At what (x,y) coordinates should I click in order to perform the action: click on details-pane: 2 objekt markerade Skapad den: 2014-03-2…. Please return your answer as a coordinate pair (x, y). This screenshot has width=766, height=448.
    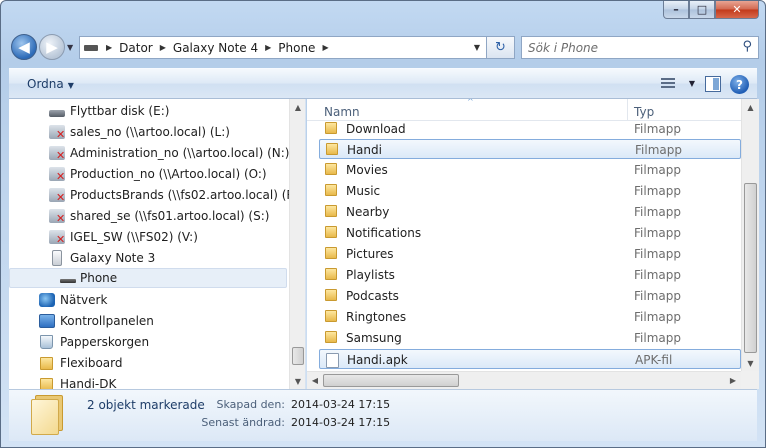
    Looking at the image, I should click on (383, 415).